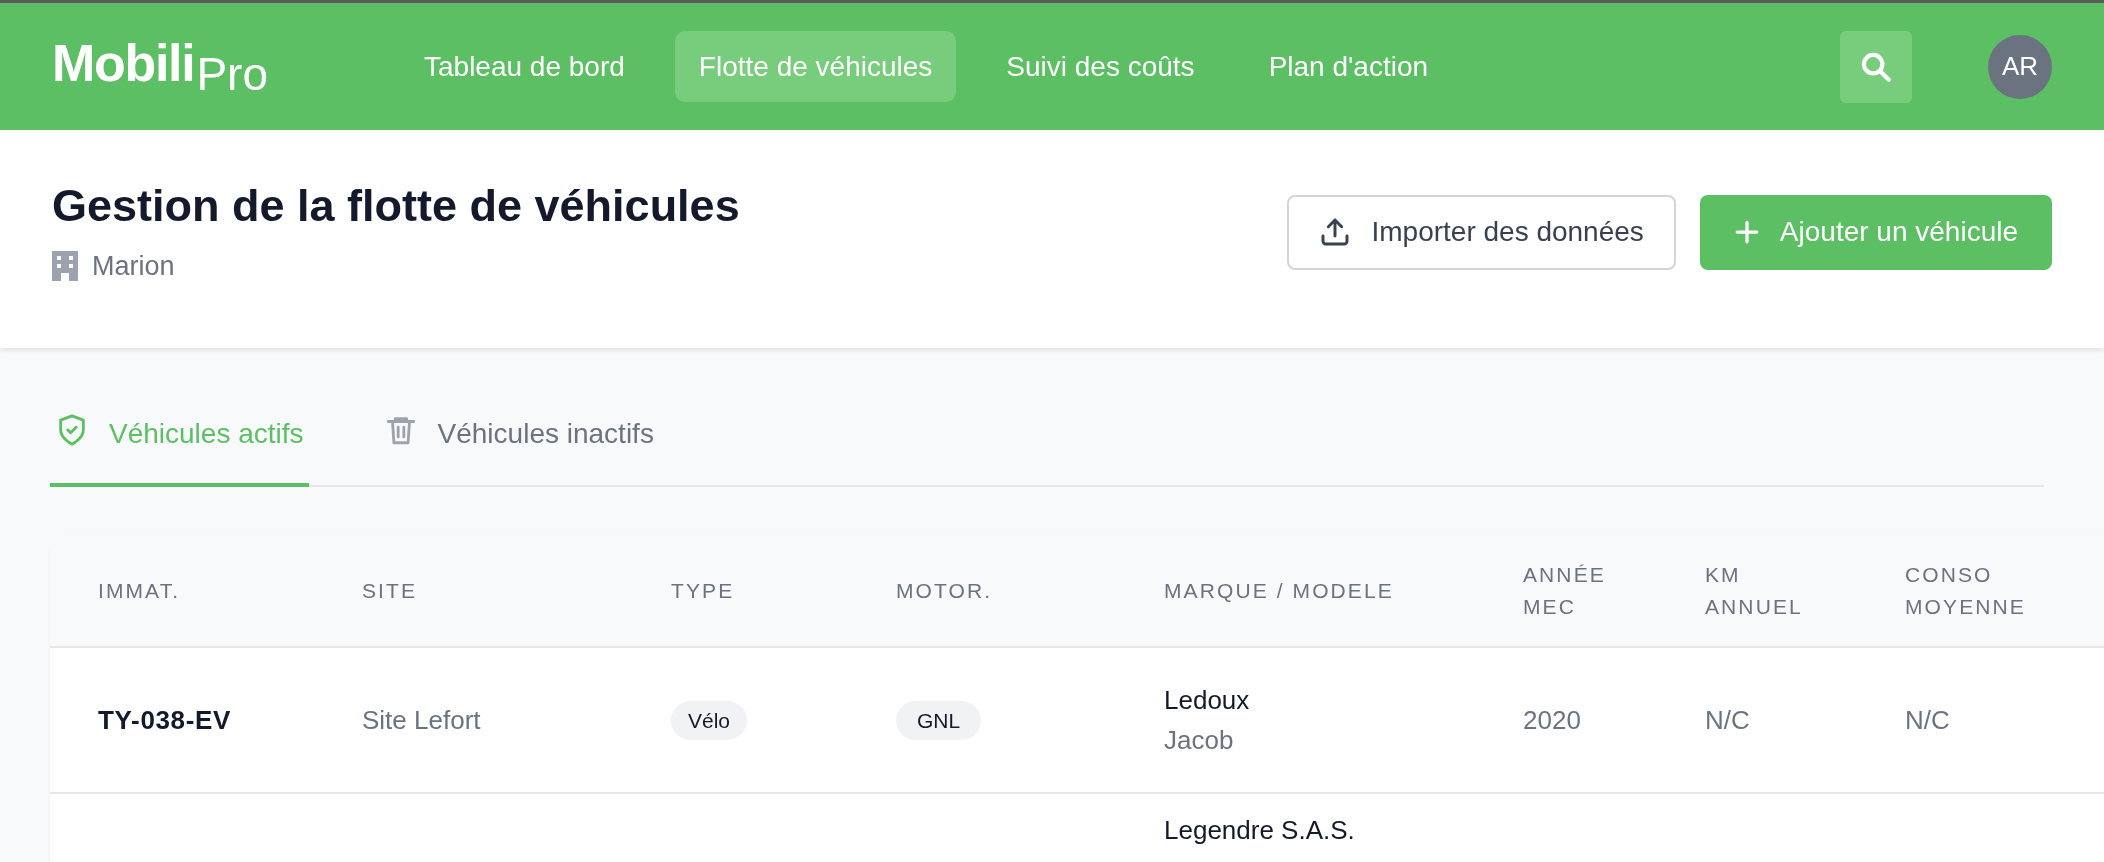 Image resolution: width=2104 pixels, height=862 pixels. I want to click on tab: Véhicules inactifs, so click(518, 450).